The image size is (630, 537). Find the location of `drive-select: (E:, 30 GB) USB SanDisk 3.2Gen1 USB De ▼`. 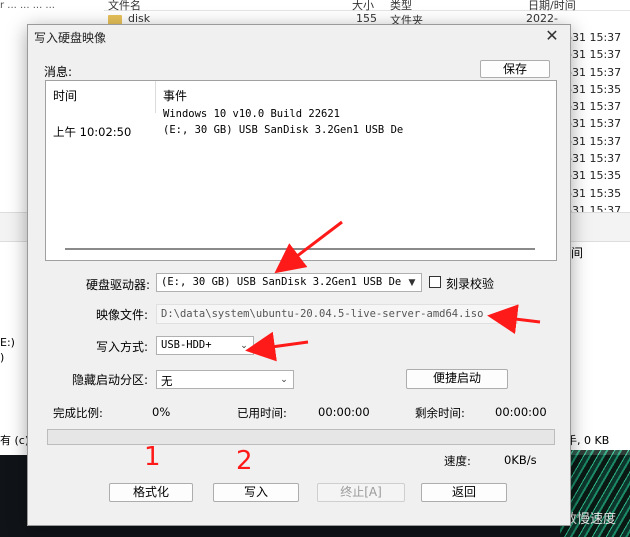

drive-select: (E:, 30 GB) USB SanDisk 3.2Gen1 USB De ▼ is located at coordinates (289, 282).